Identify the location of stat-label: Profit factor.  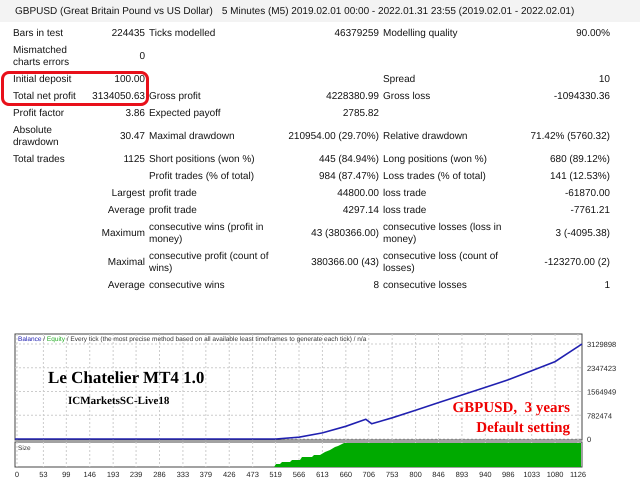
(39, 114).